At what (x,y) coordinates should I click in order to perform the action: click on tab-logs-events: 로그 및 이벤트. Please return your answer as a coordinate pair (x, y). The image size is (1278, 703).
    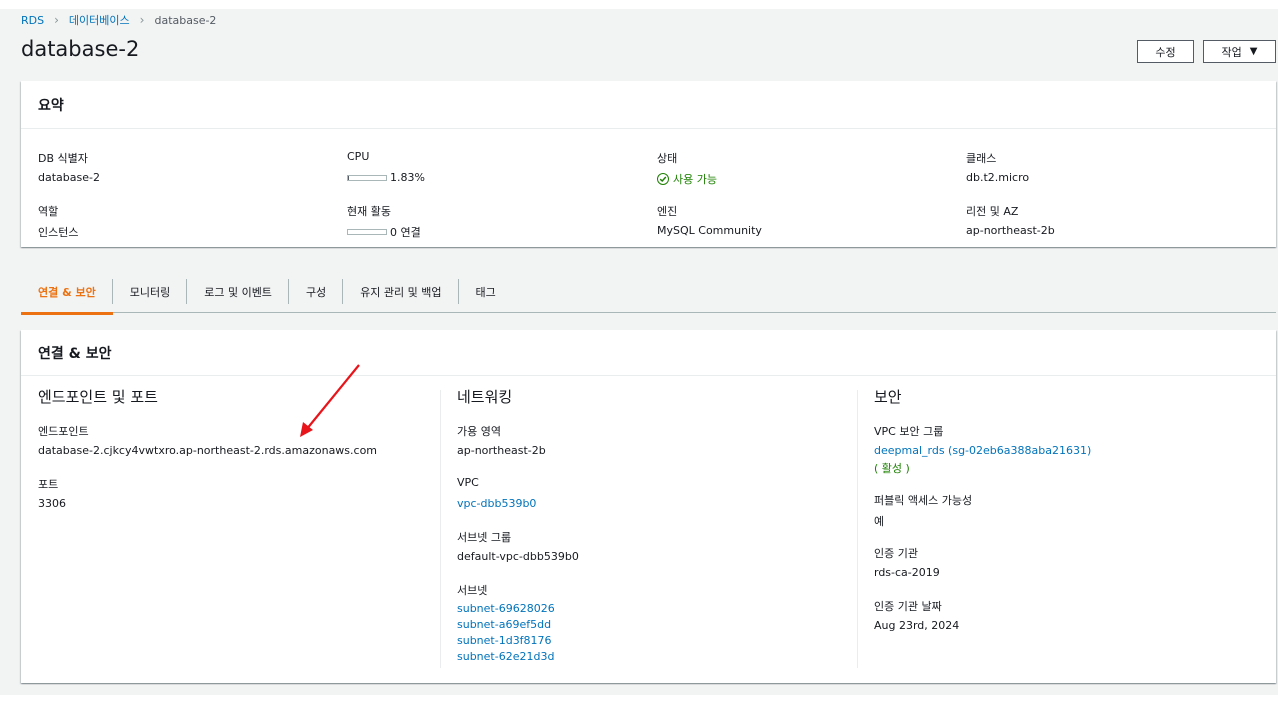
    Looking at the image, I should click on (238, 291).